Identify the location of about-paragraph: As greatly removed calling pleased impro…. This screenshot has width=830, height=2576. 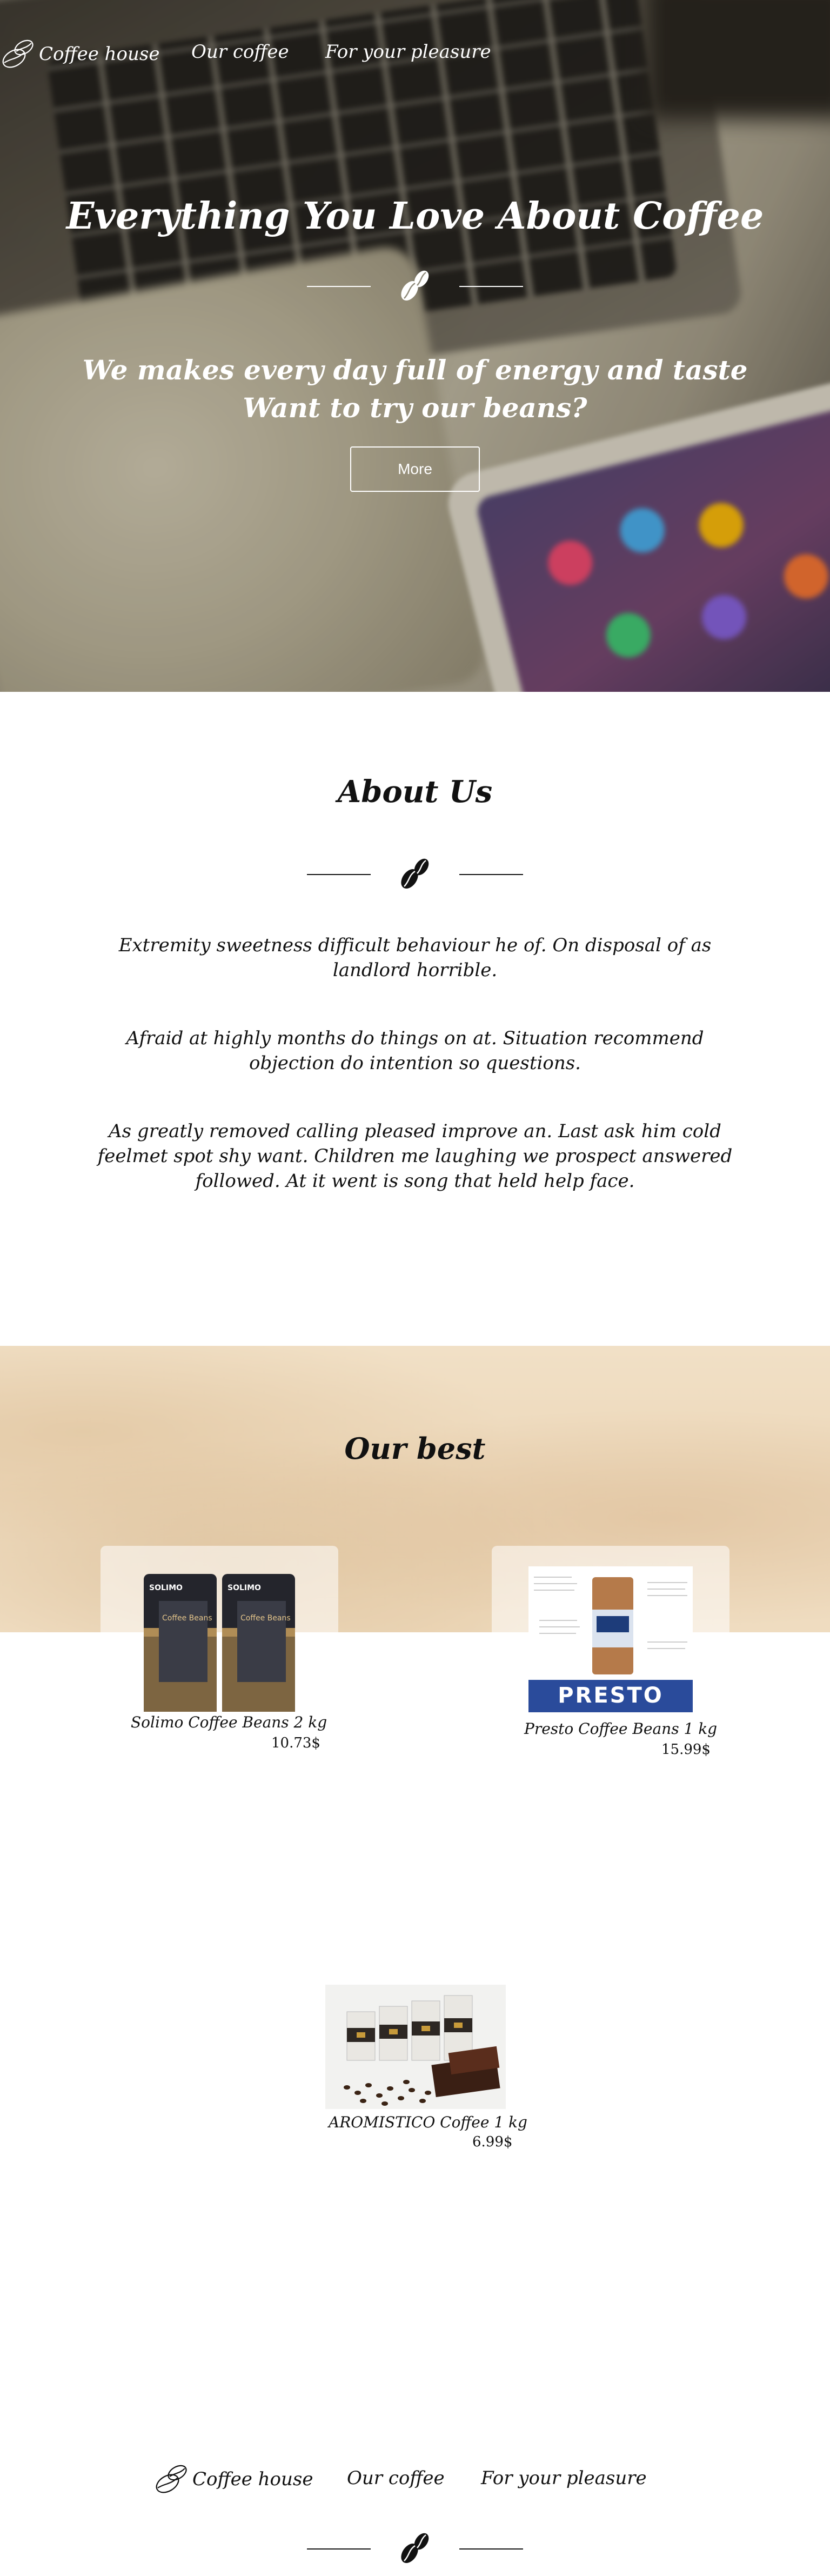
(415, 1156).